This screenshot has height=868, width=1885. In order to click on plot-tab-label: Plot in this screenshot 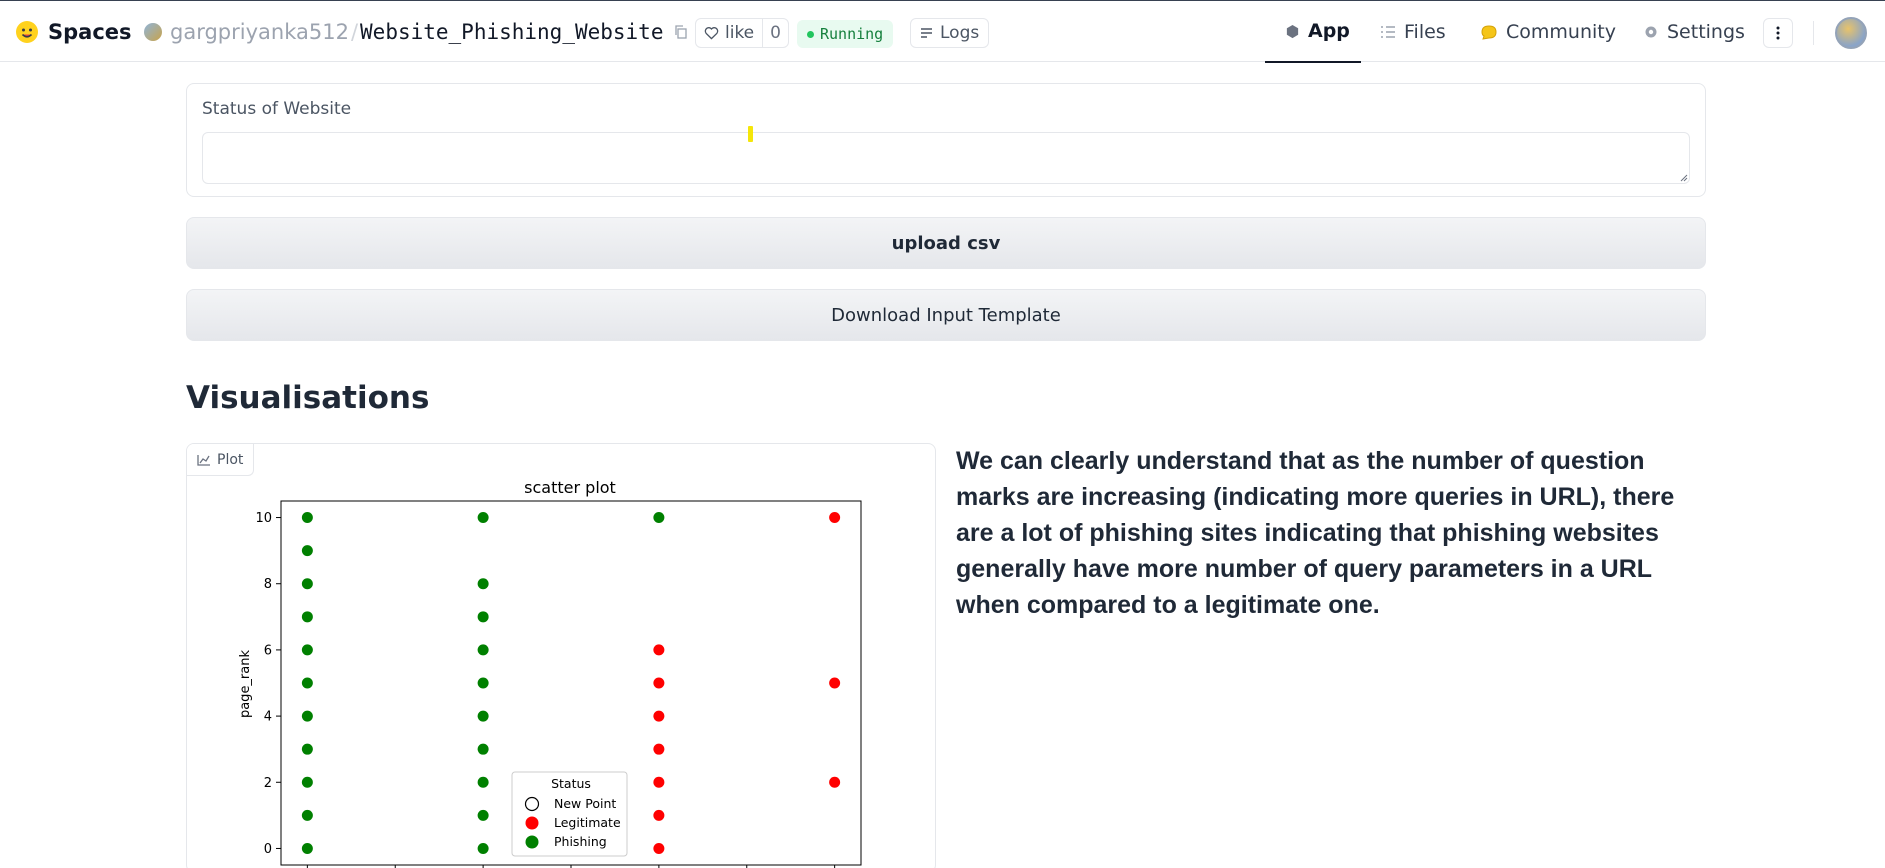, I will do `click(221, 460)`.